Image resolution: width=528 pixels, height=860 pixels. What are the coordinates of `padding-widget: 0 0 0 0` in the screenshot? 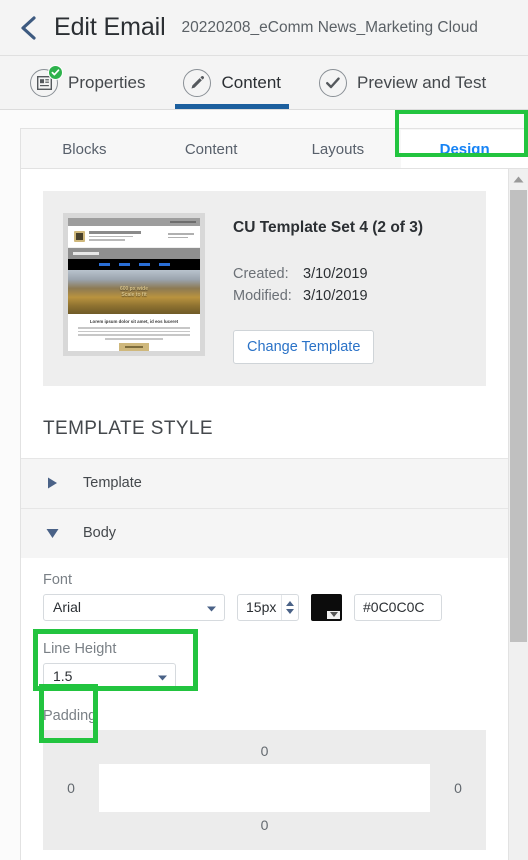 It's located at (264, 789).